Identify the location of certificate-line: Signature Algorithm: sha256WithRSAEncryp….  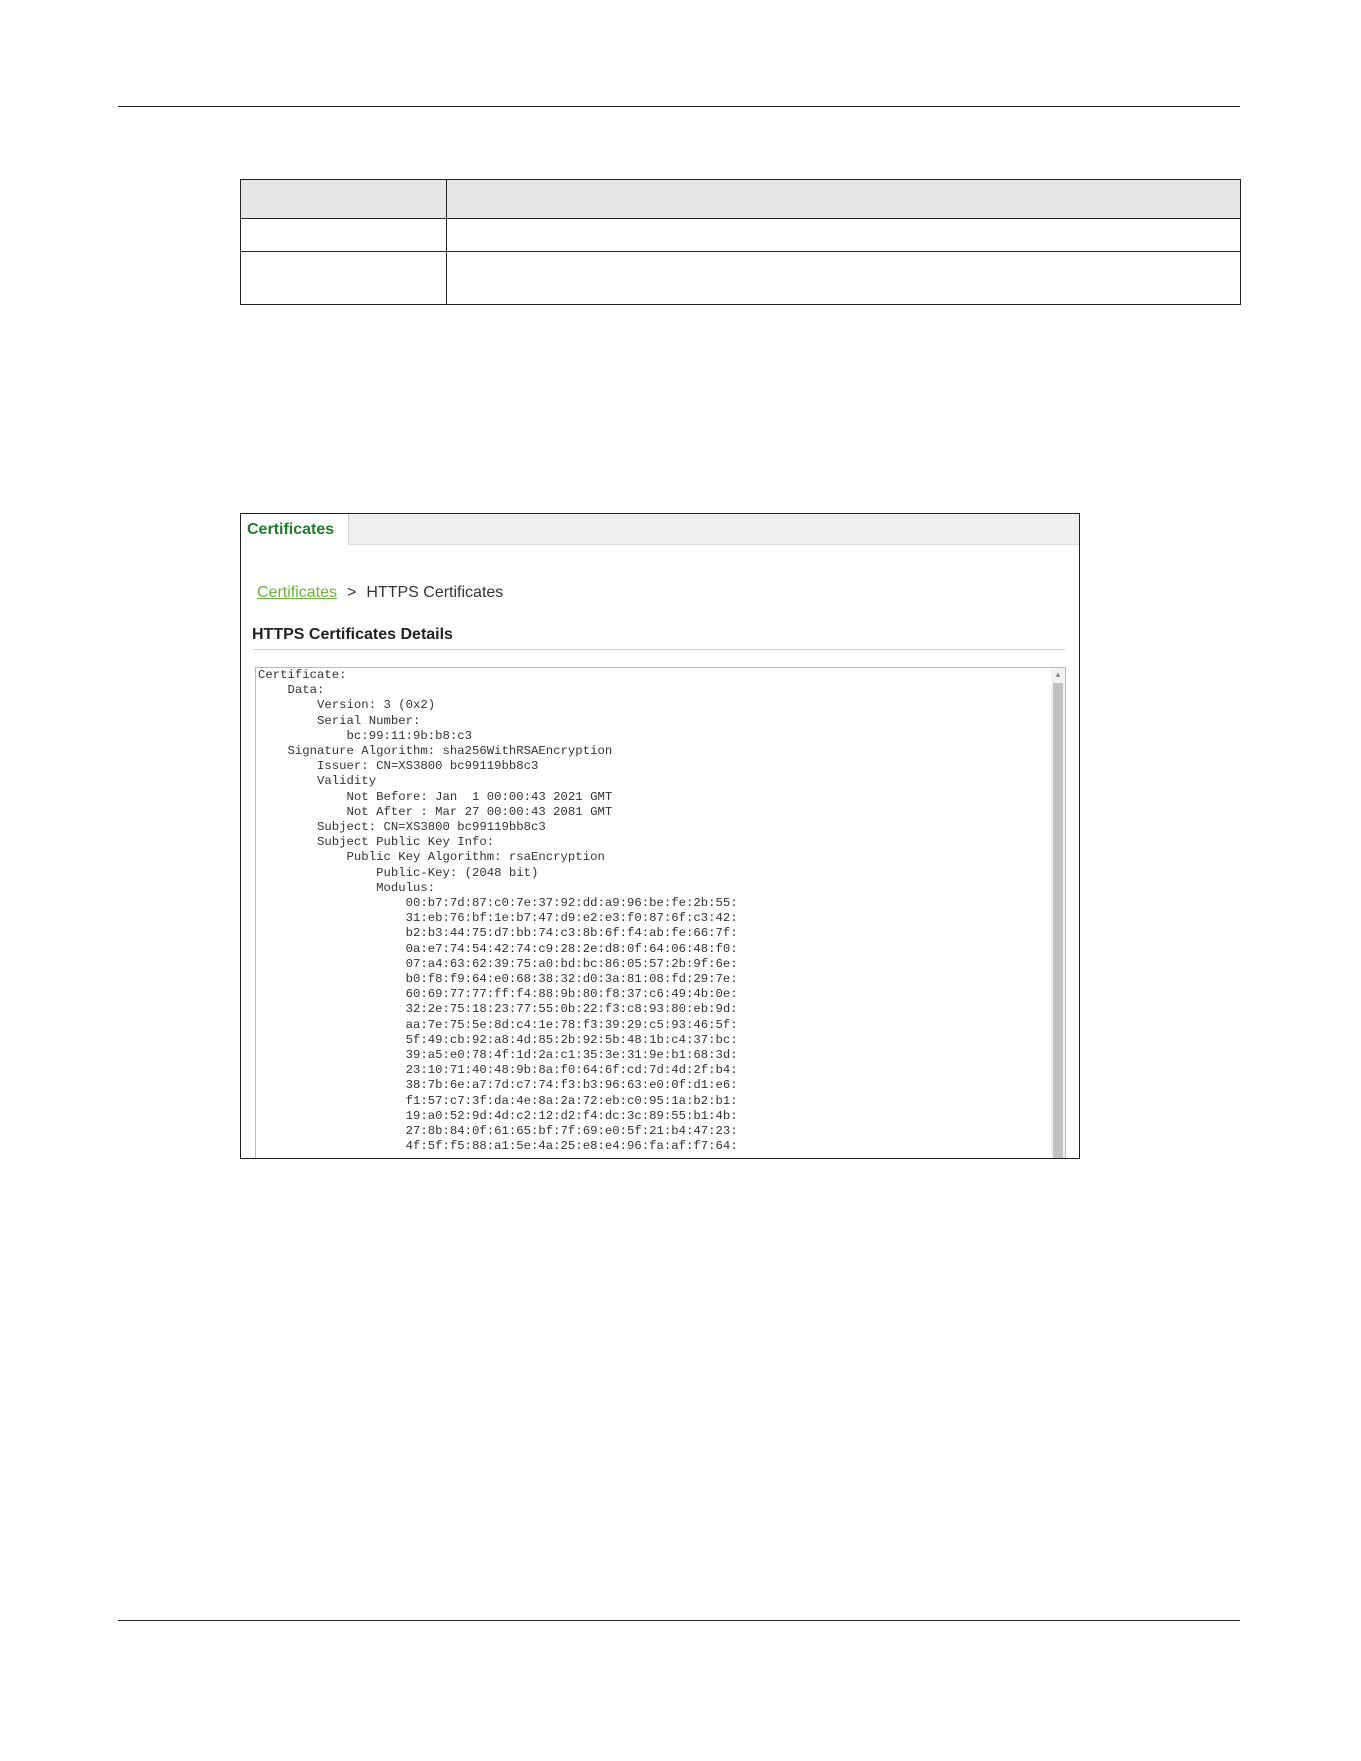
(435, 751).